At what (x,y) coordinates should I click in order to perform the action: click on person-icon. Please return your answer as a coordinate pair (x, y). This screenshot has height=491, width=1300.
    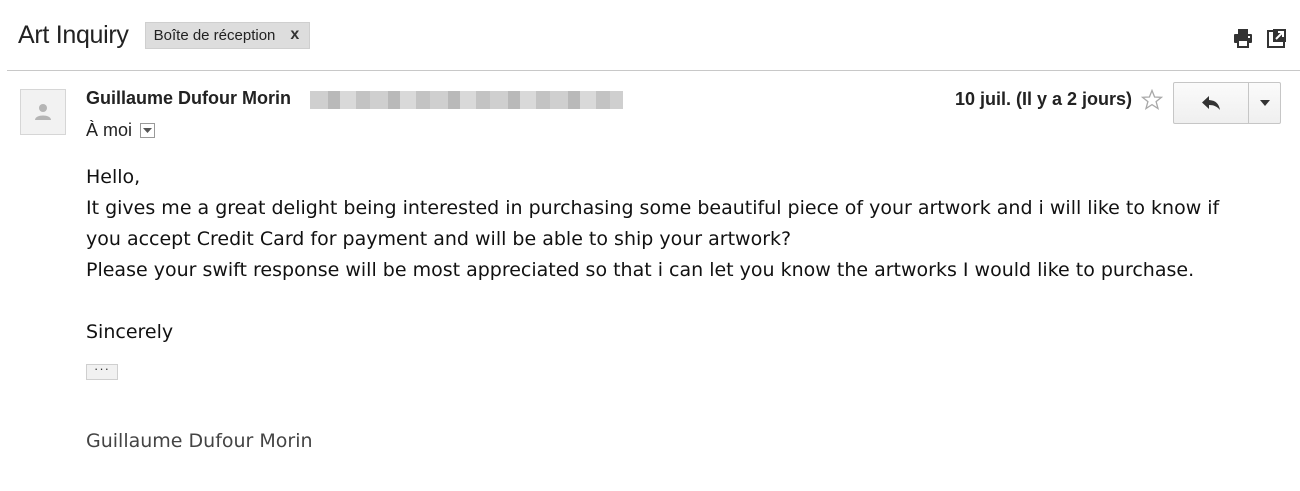
    Looking at the image, I should click on (43, 112).